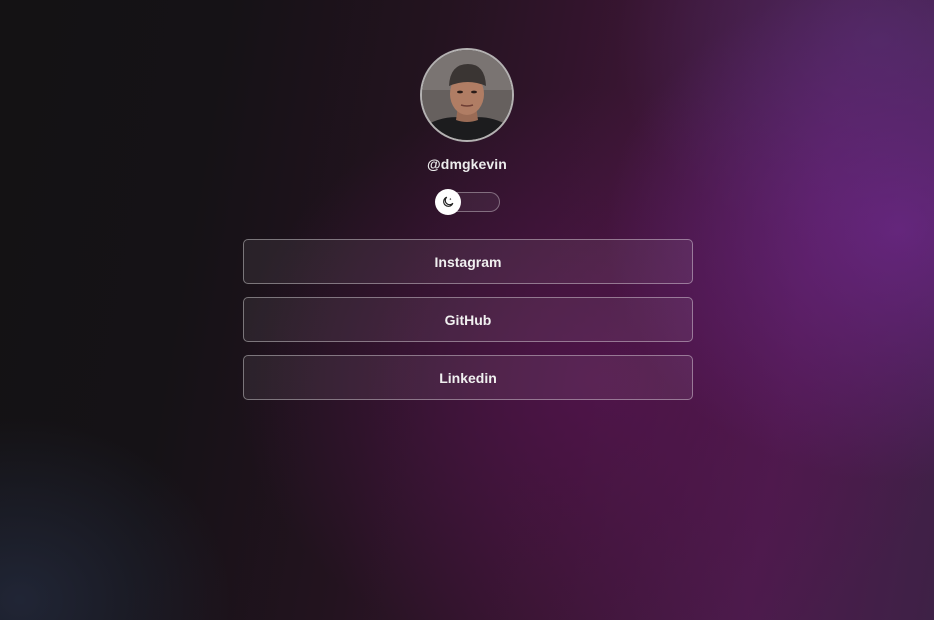 This screenshot has height=620, width=934. I want to click on avatar, so click(467, 95).